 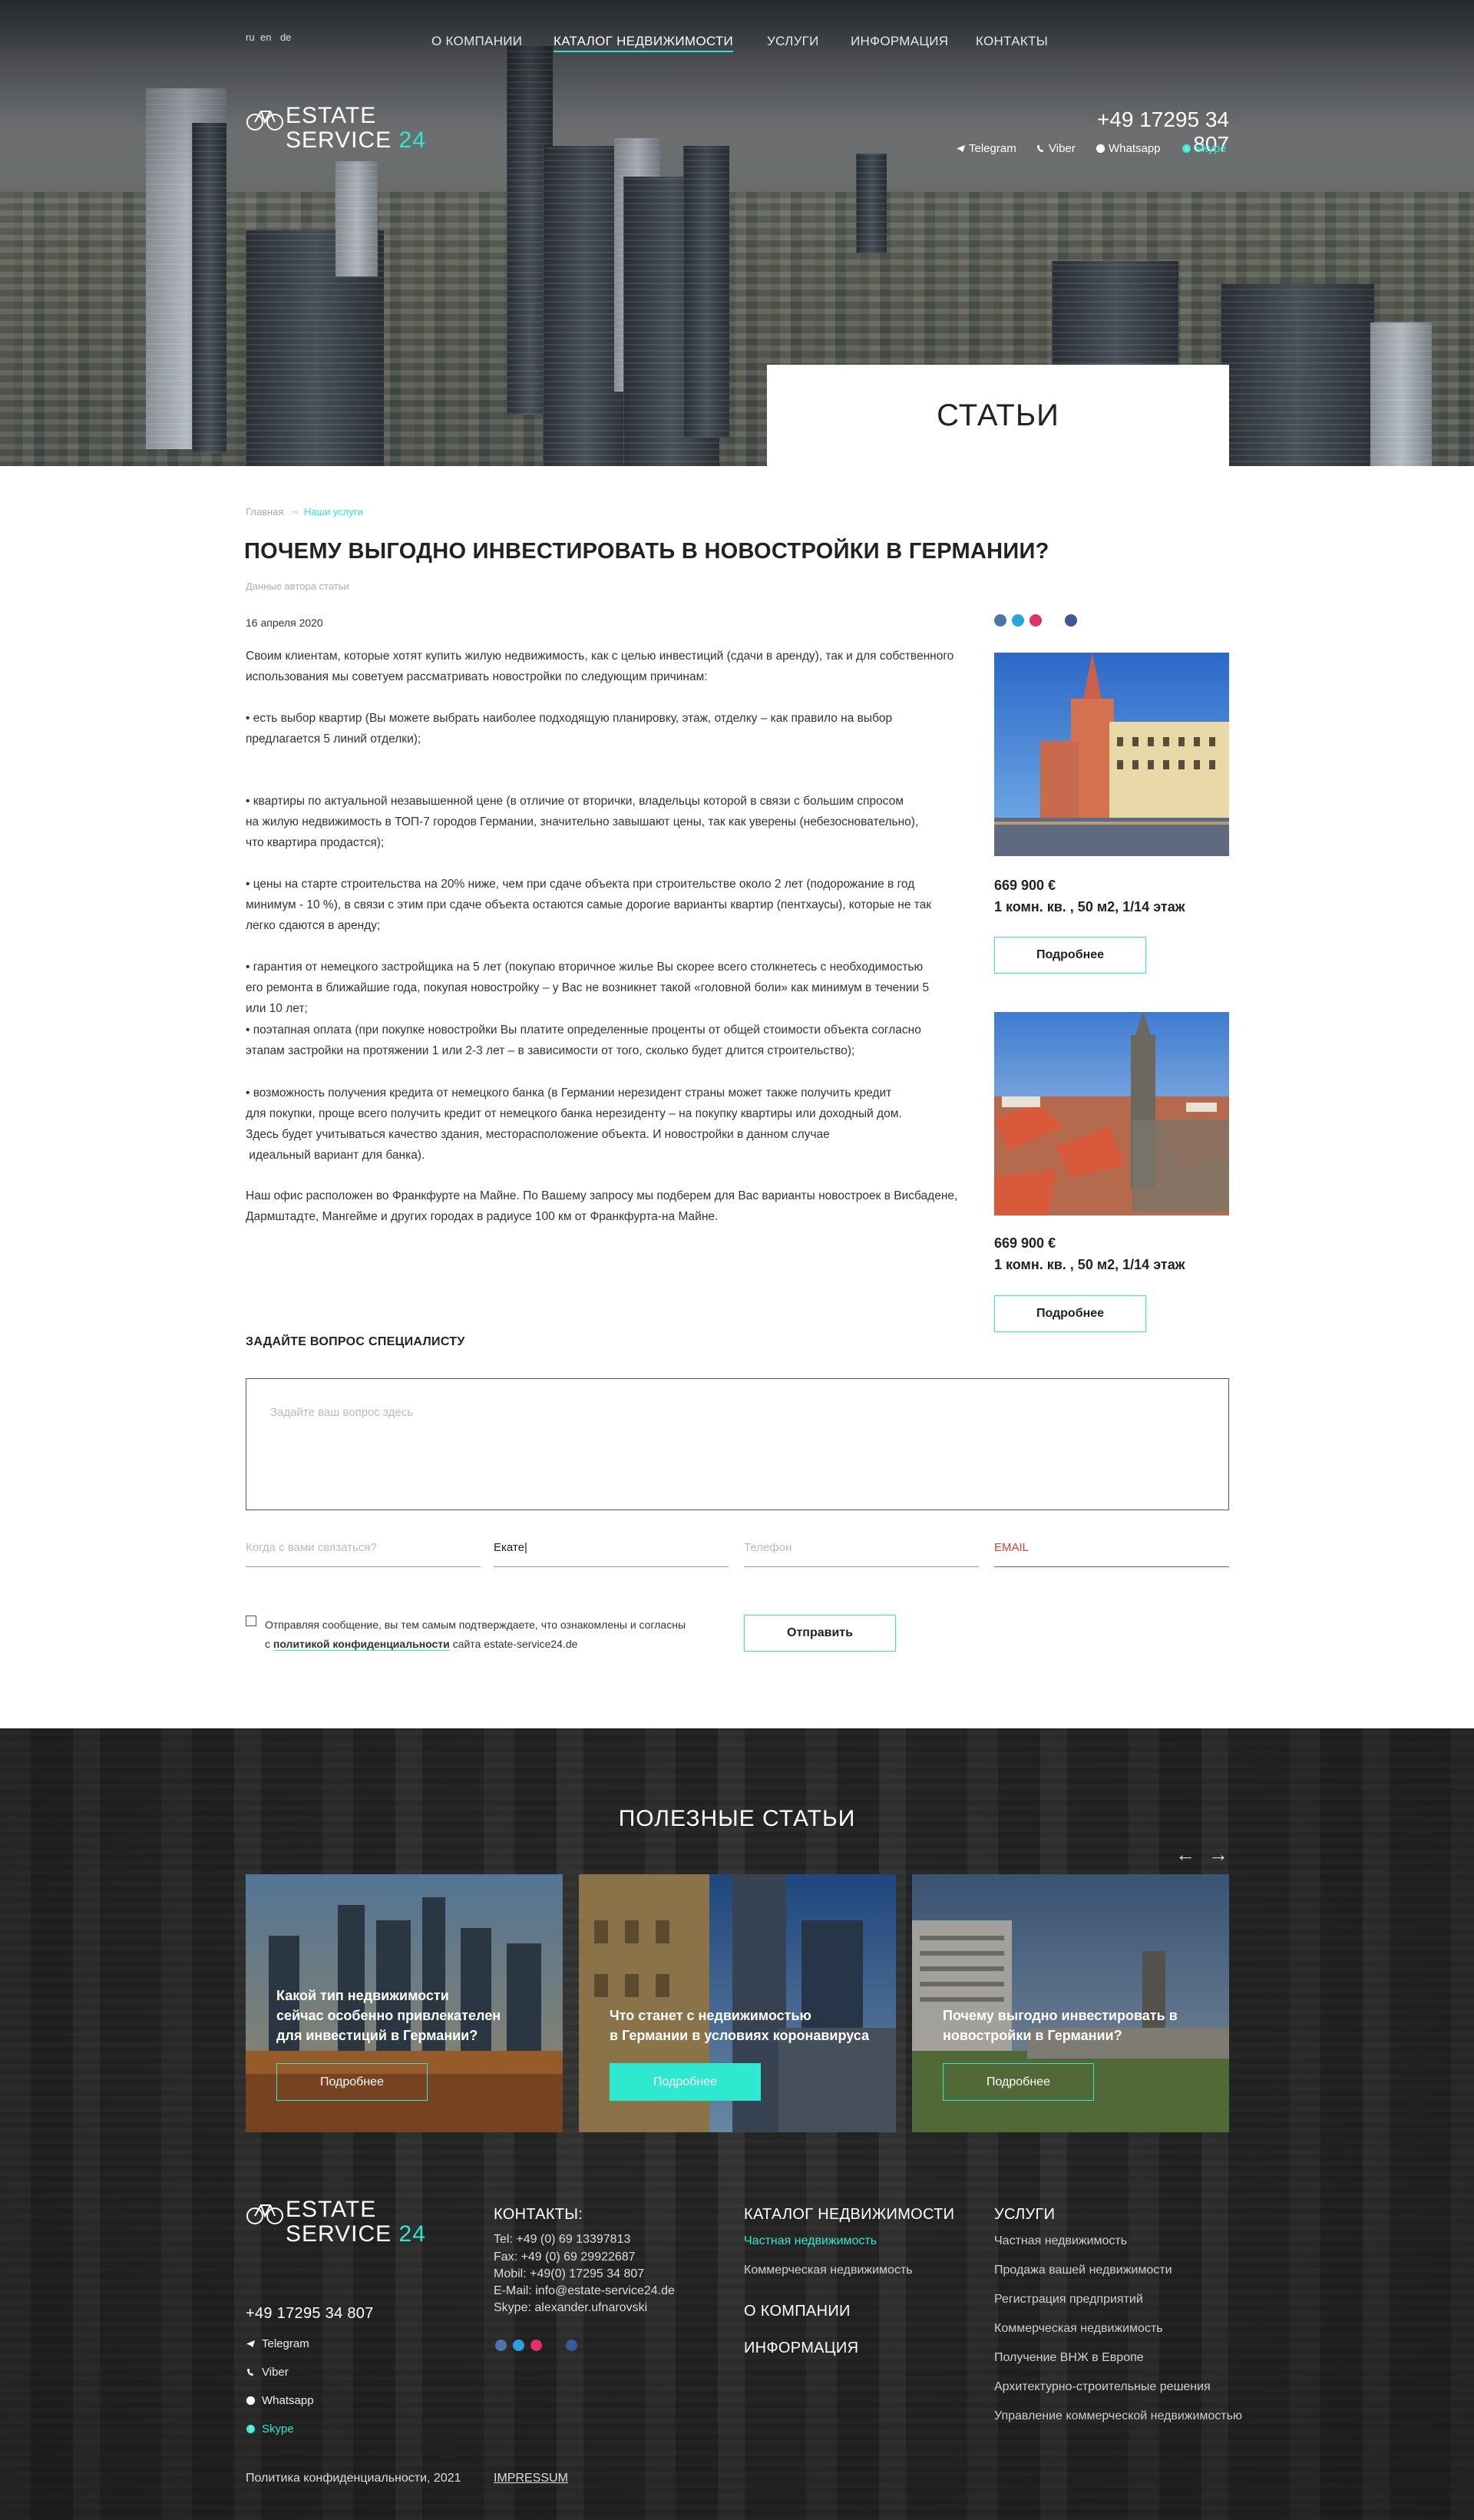 What do you see at coordinates (584, 2291) in the screenshot?
I see `footer-email: E-Mail: info@estate-service24.de` at bounding box center [584, 2291].